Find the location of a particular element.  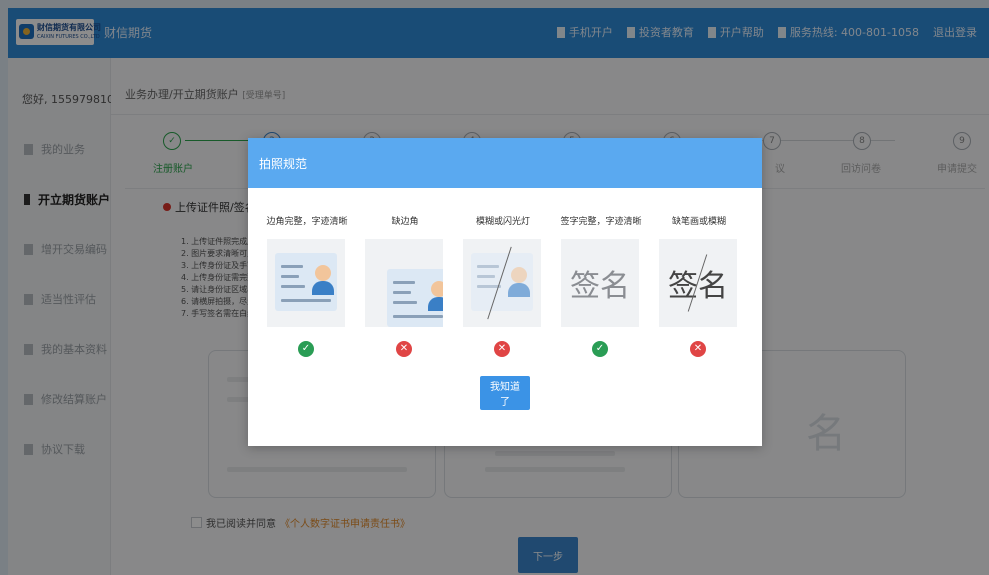

dialog-header: 拍照规范 is located at coordinates (505, 163).